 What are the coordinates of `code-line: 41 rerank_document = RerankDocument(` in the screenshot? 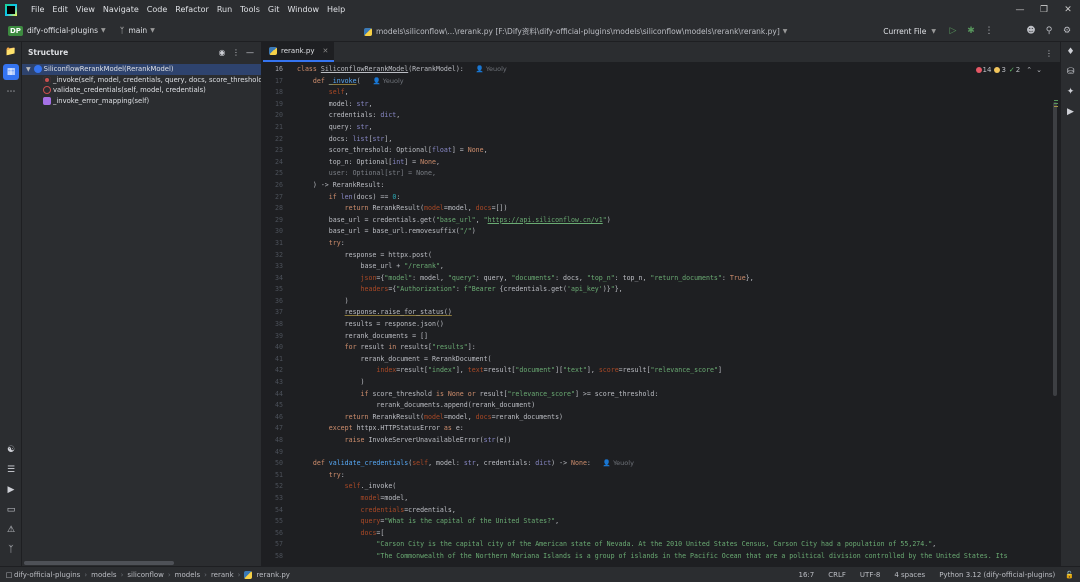 It's located at (661, 360).